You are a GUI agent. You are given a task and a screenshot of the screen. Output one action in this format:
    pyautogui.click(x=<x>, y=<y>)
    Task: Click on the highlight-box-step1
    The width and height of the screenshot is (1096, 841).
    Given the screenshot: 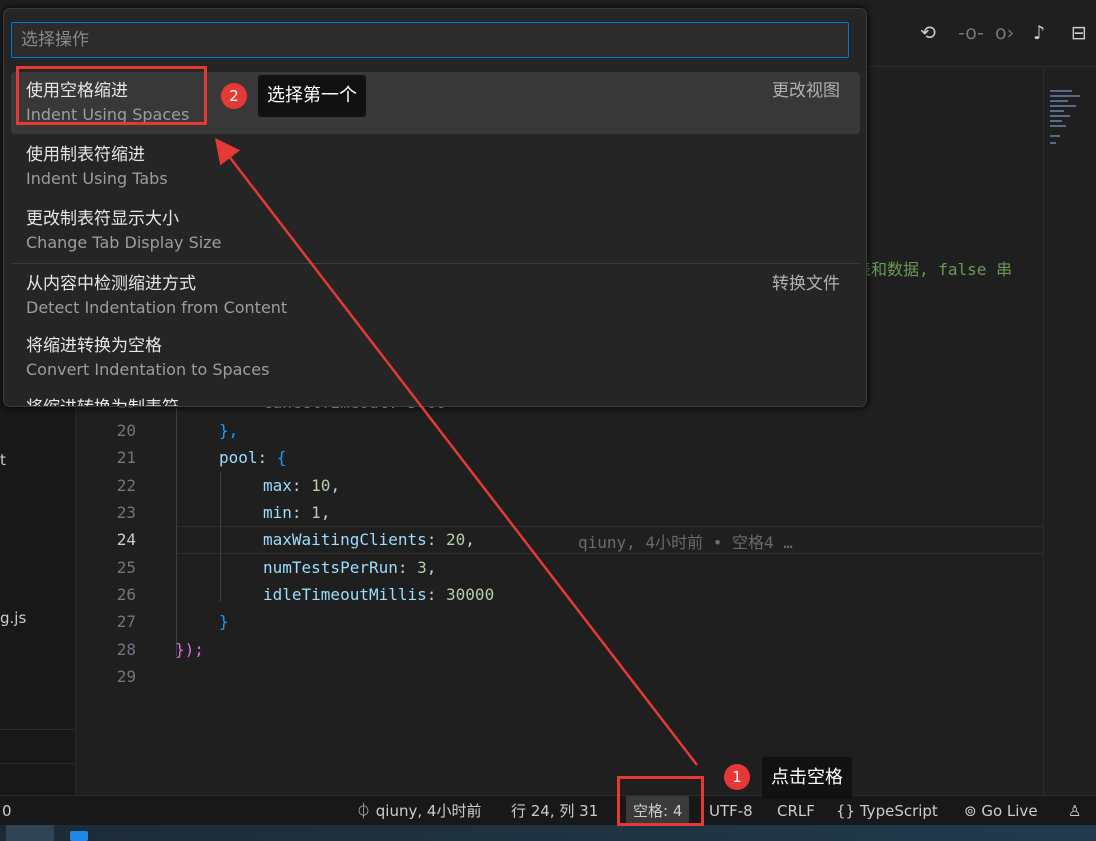 What is the action you would take?
    pyautogui.click(x=660, y=801)
    